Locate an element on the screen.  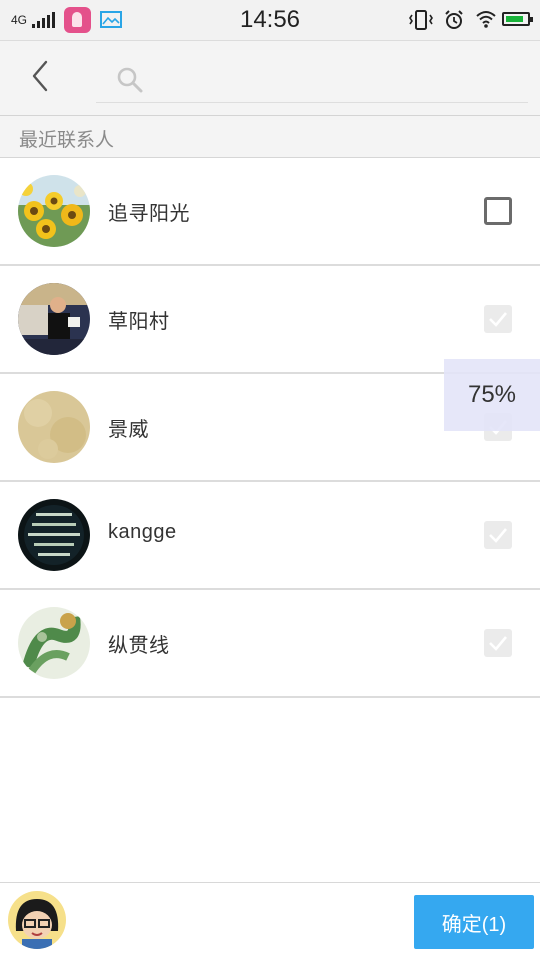
calligraphy-avatar is located at coordinates (54, 535).